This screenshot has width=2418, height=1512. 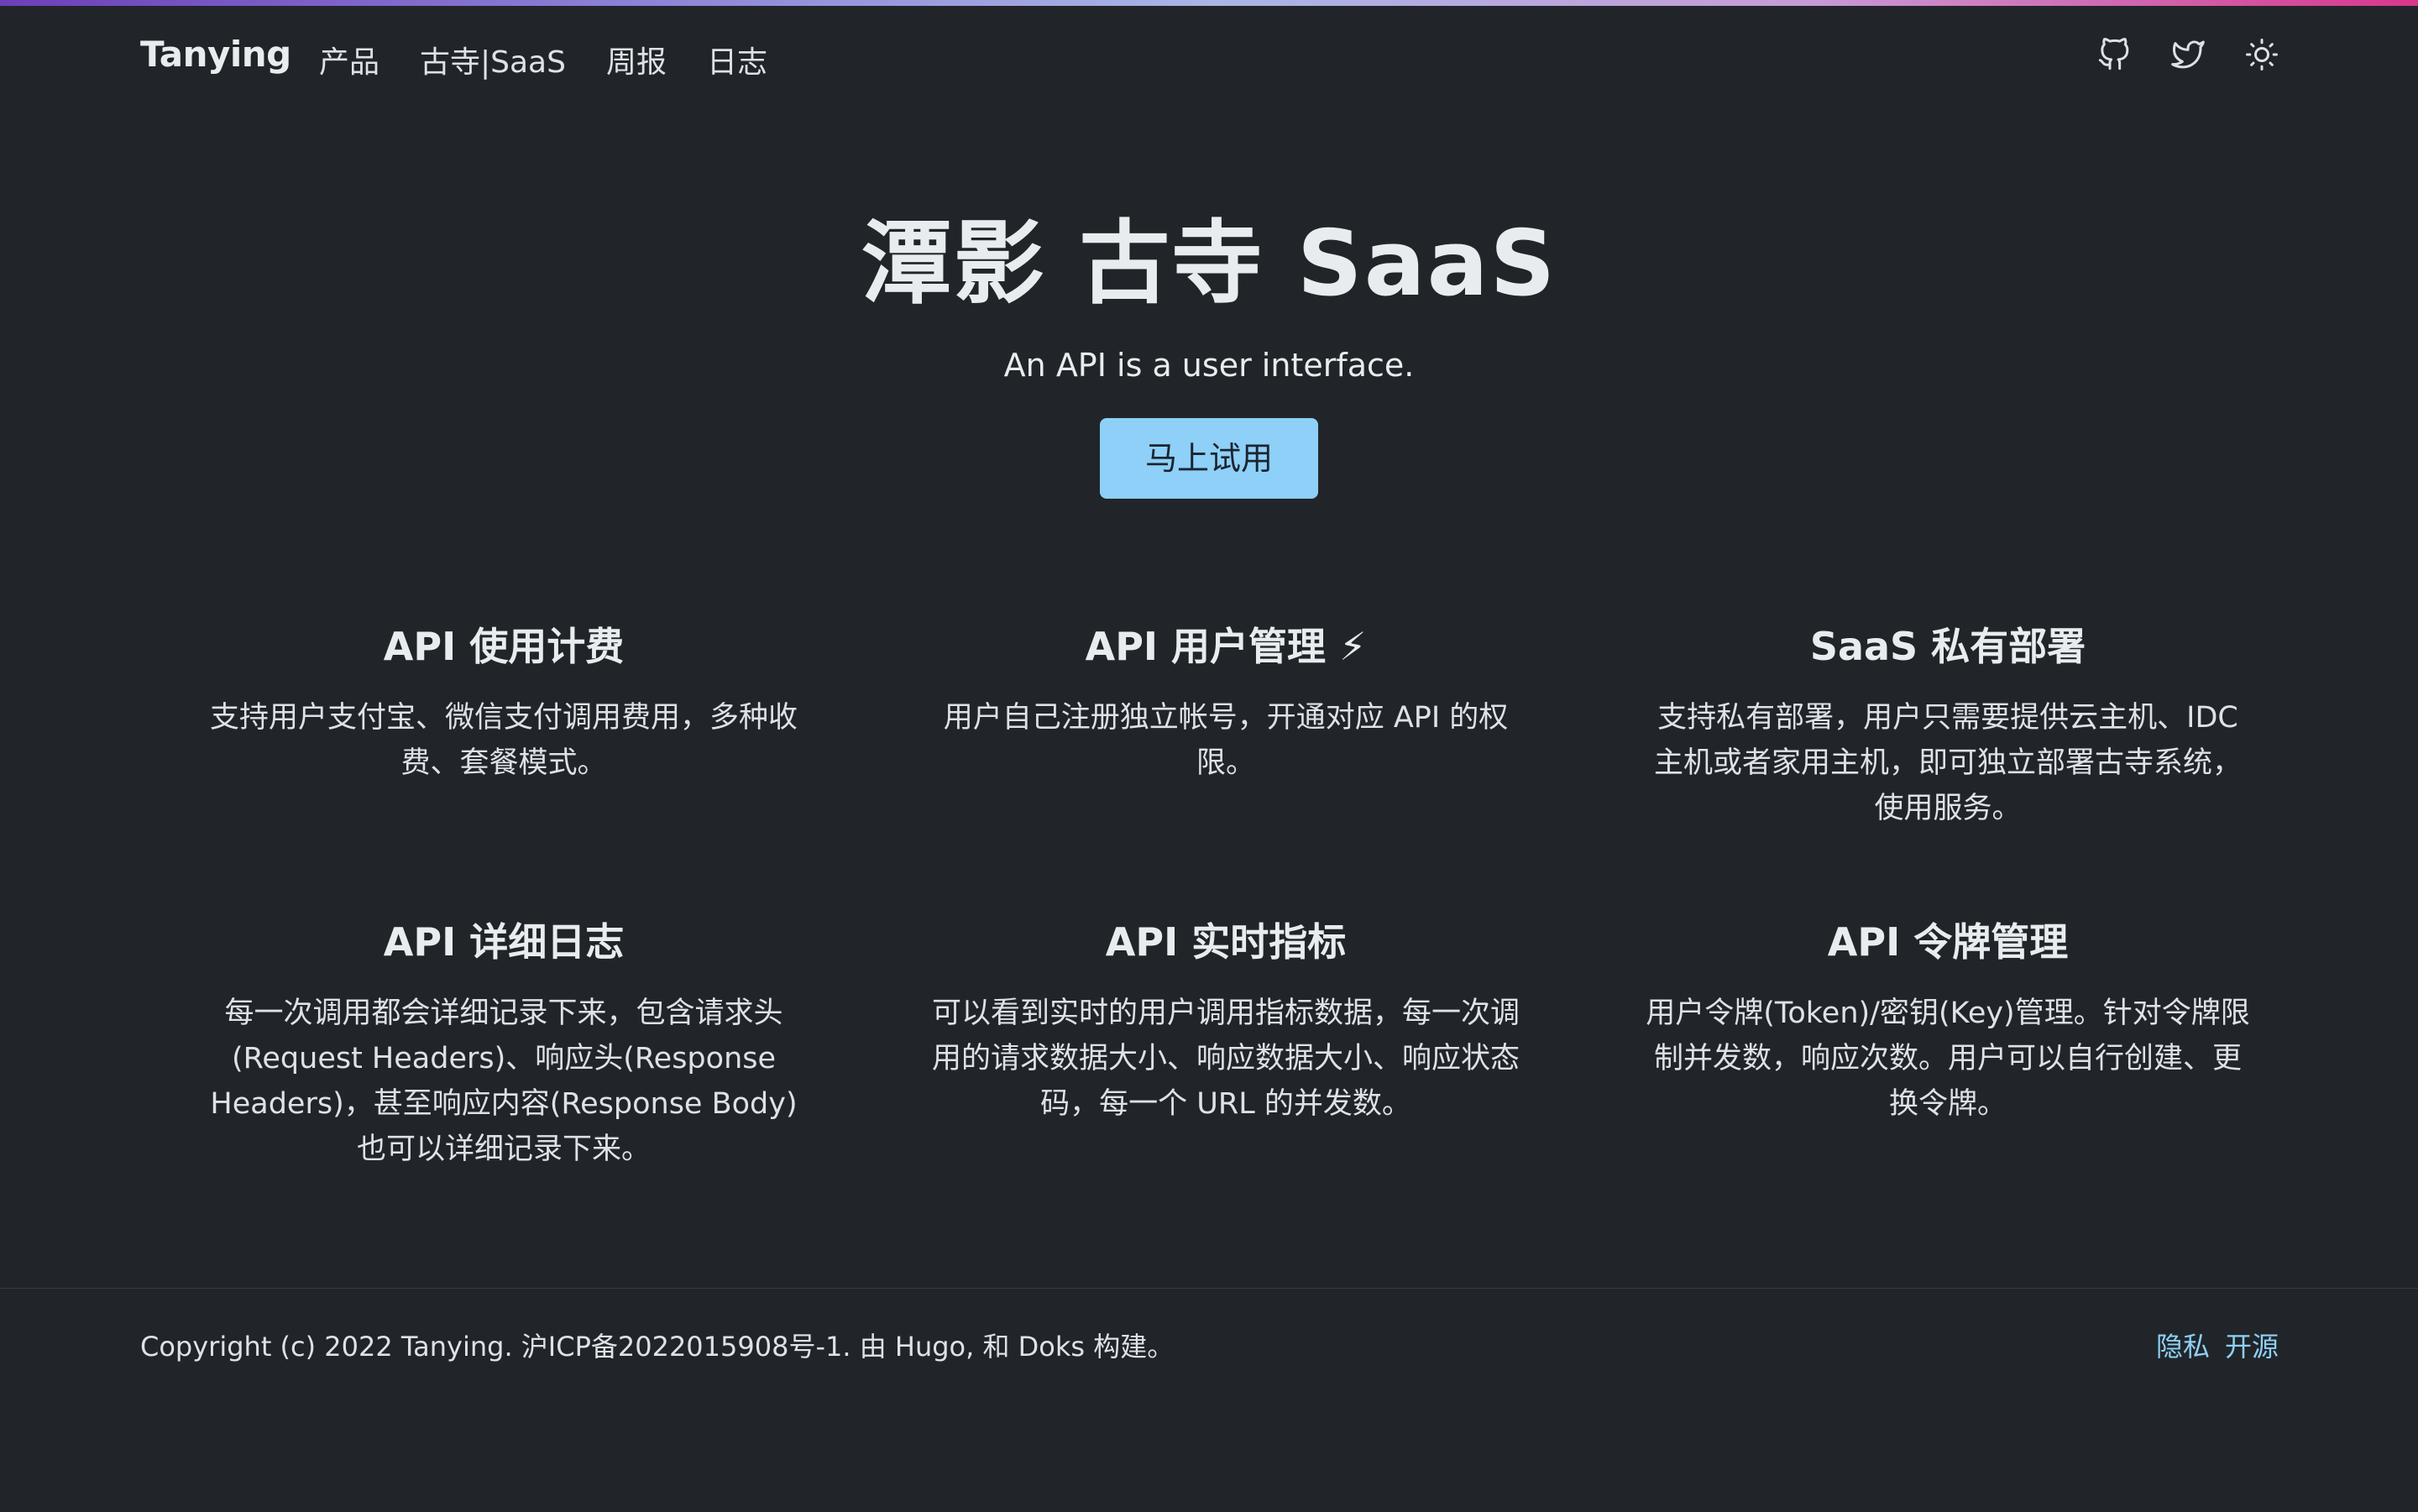 I want to click on feature-text: 用户自己注册独立帐号，开通对应 API 的权限。, so click(x=1226, y=740).